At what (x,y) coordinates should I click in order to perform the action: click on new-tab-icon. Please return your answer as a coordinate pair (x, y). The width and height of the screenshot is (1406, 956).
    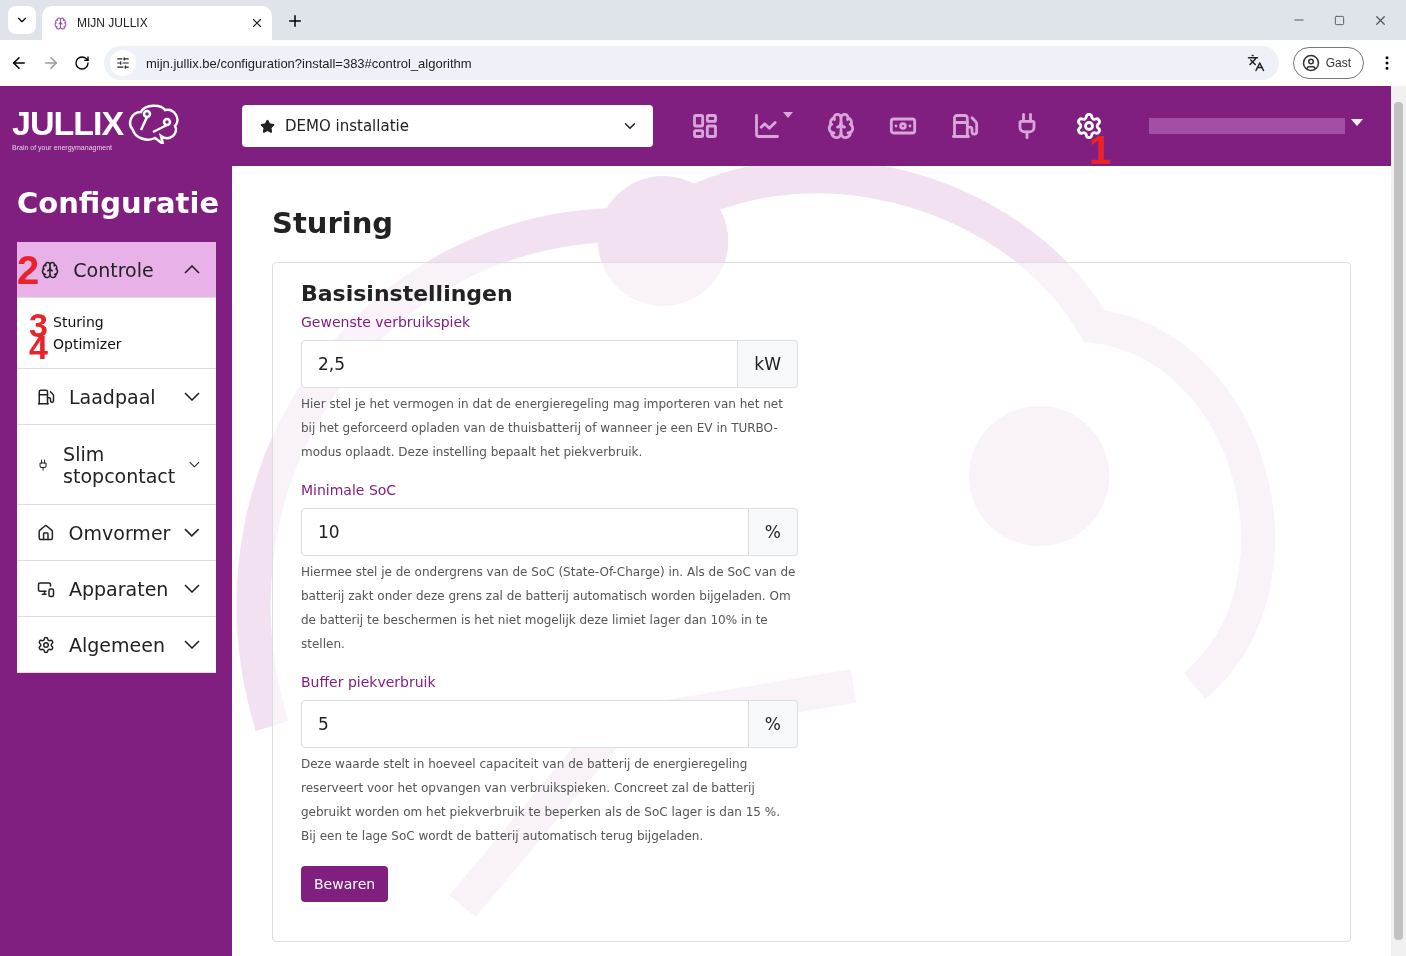
    Looking at the image, I should click on (295, 21).